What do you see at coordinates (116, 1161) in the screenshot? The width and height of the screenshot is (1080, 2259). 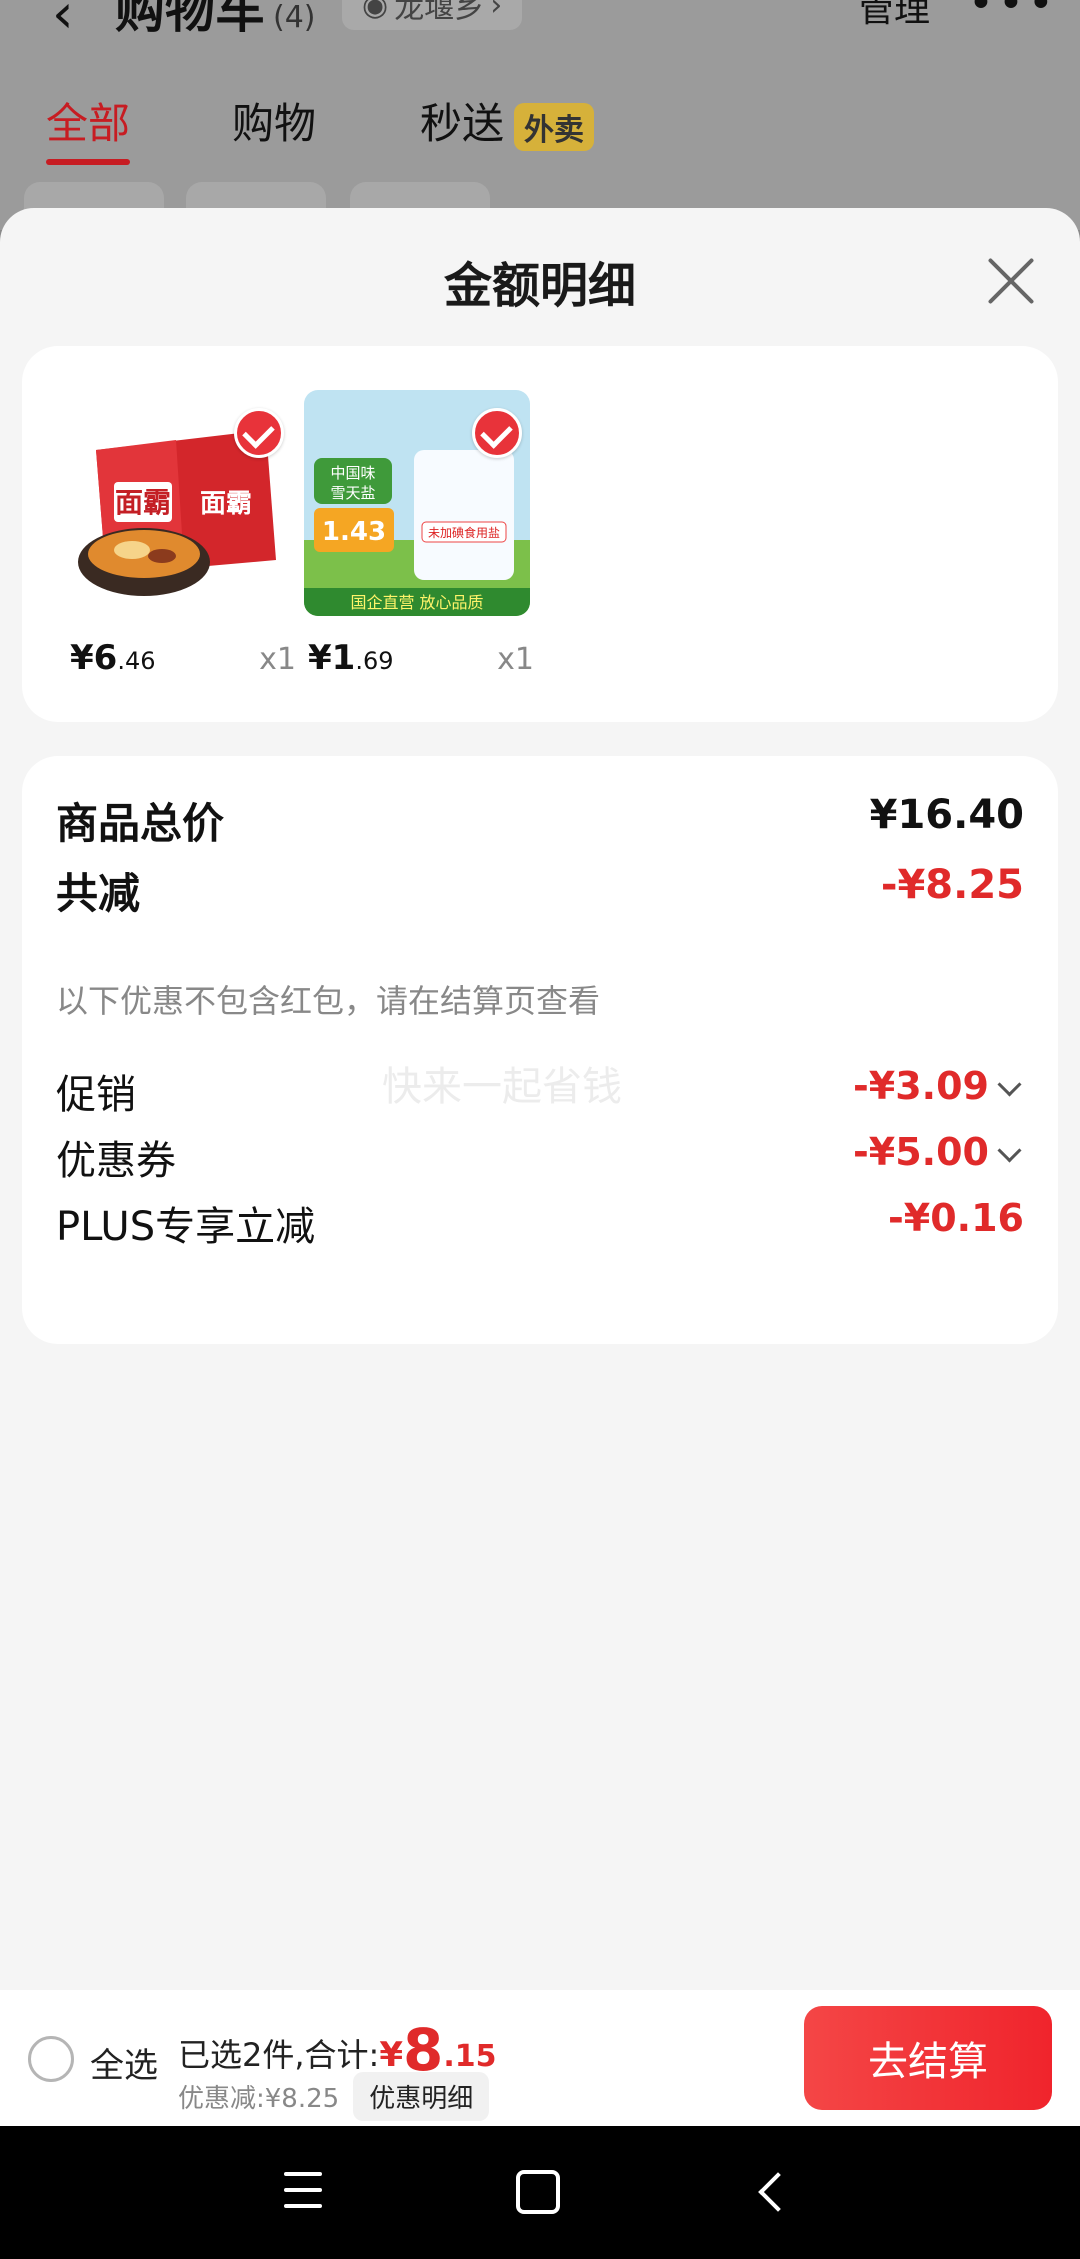 I see `coupon-label: 优惠券` at bounding box center [116, 1161].